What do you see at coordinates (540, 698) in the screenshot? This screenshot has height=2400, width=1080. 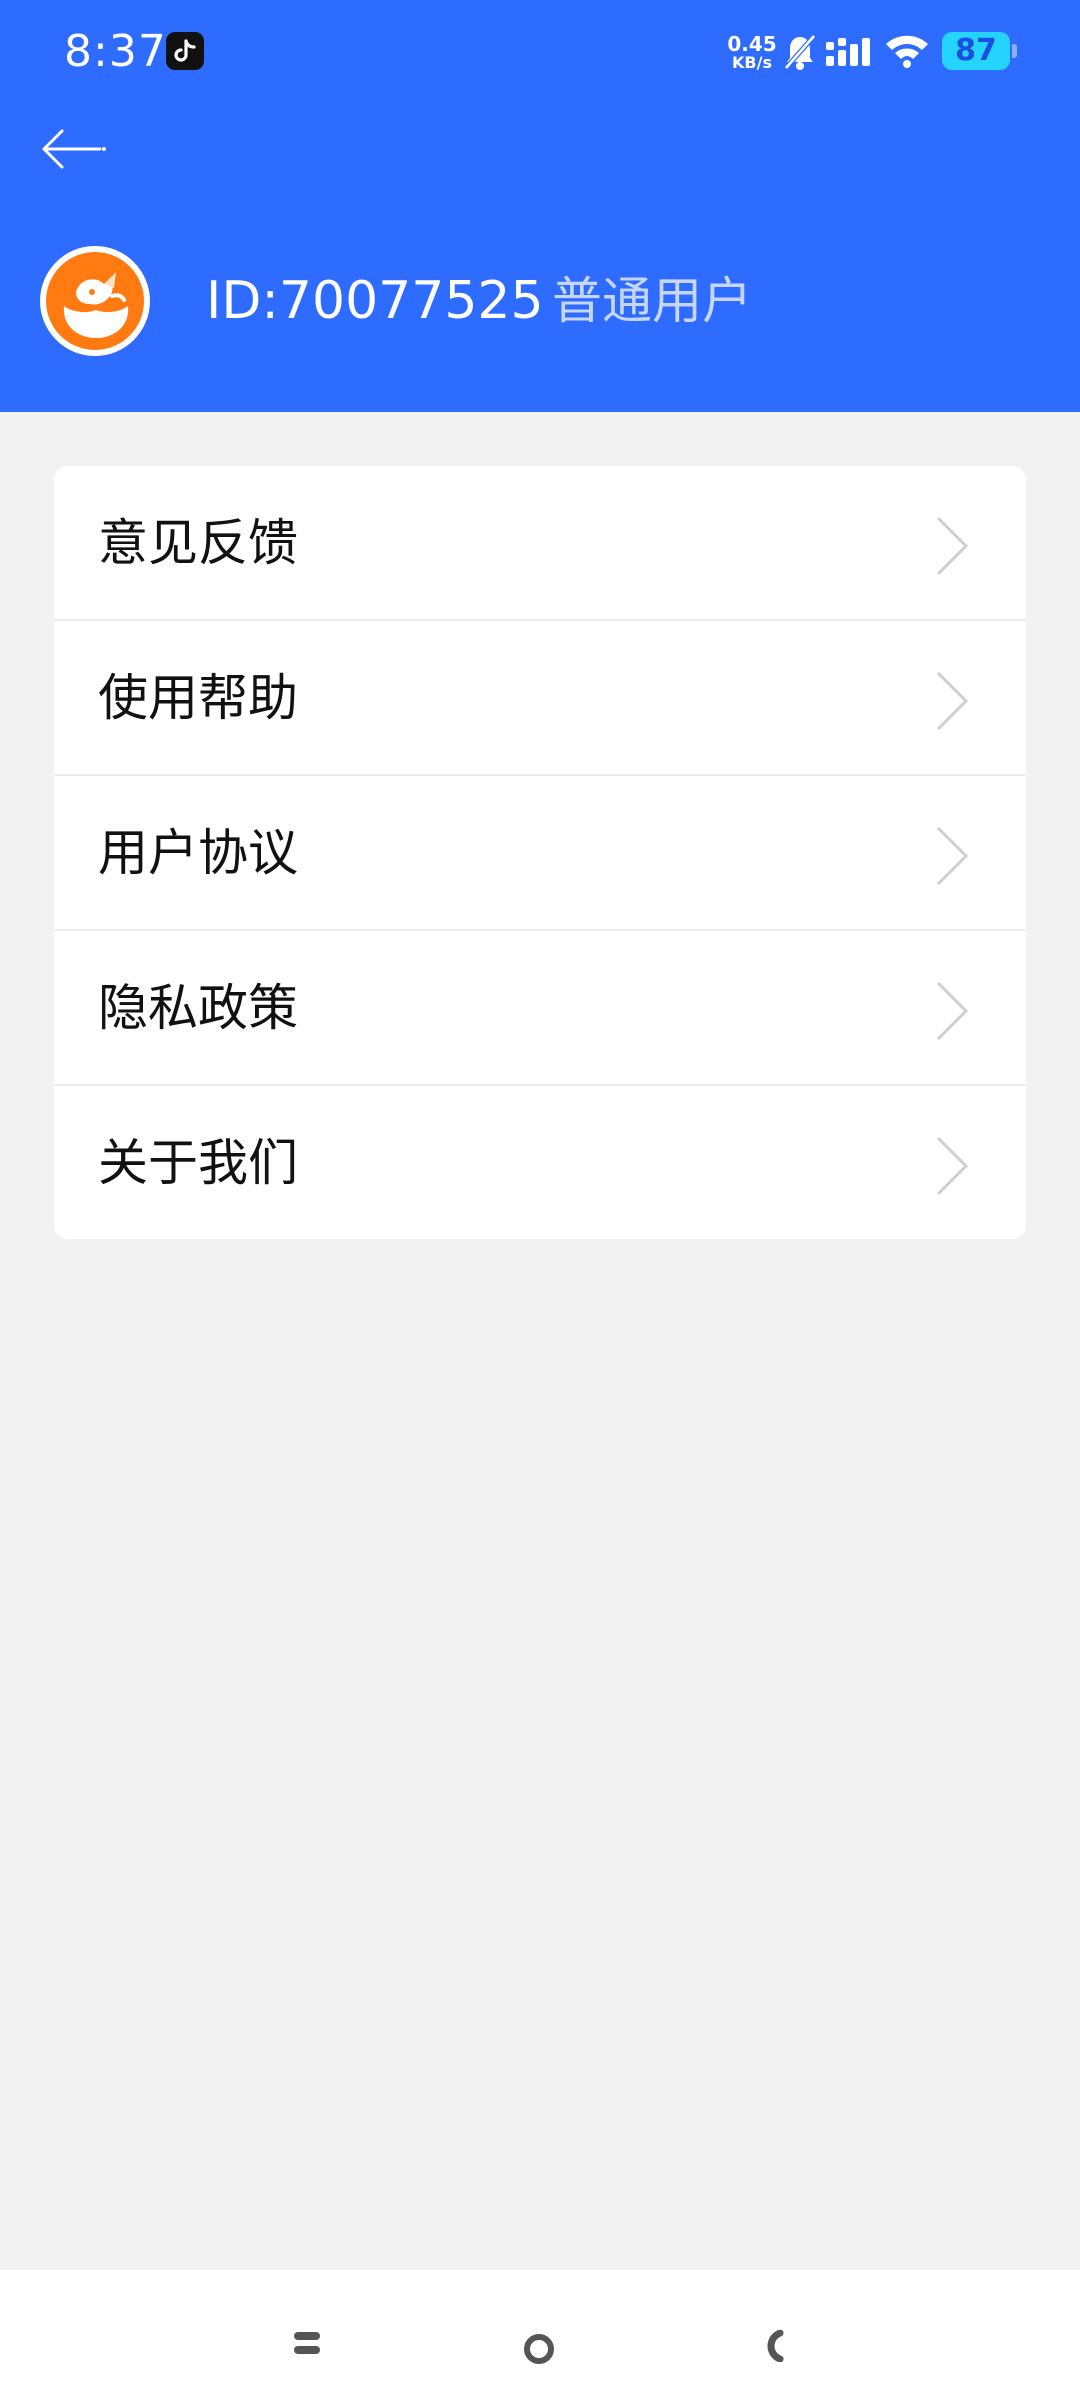 I see `menu-item-help: 使用帮助` at bounding box center [540, 698].